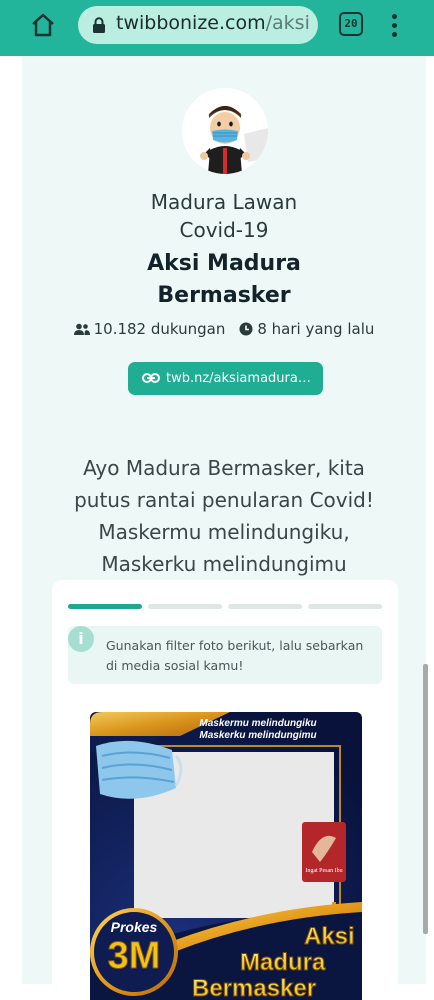  Describe the element at coordinates (134, 927) in the screenshot. I see `badge-prokes: Prokes` at that location.